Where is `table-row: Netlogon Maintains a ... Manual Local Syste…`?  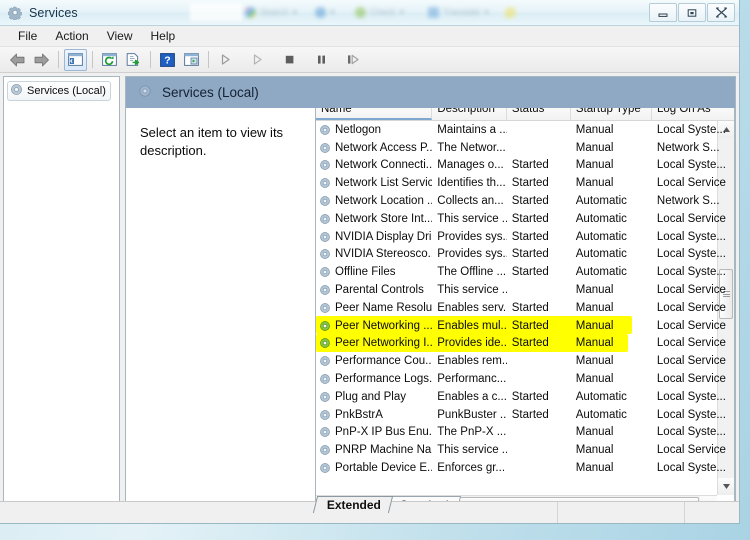
table-row: Netlogon Maintains a ... Manual Local Syste… is located at coordinates (525, 130).